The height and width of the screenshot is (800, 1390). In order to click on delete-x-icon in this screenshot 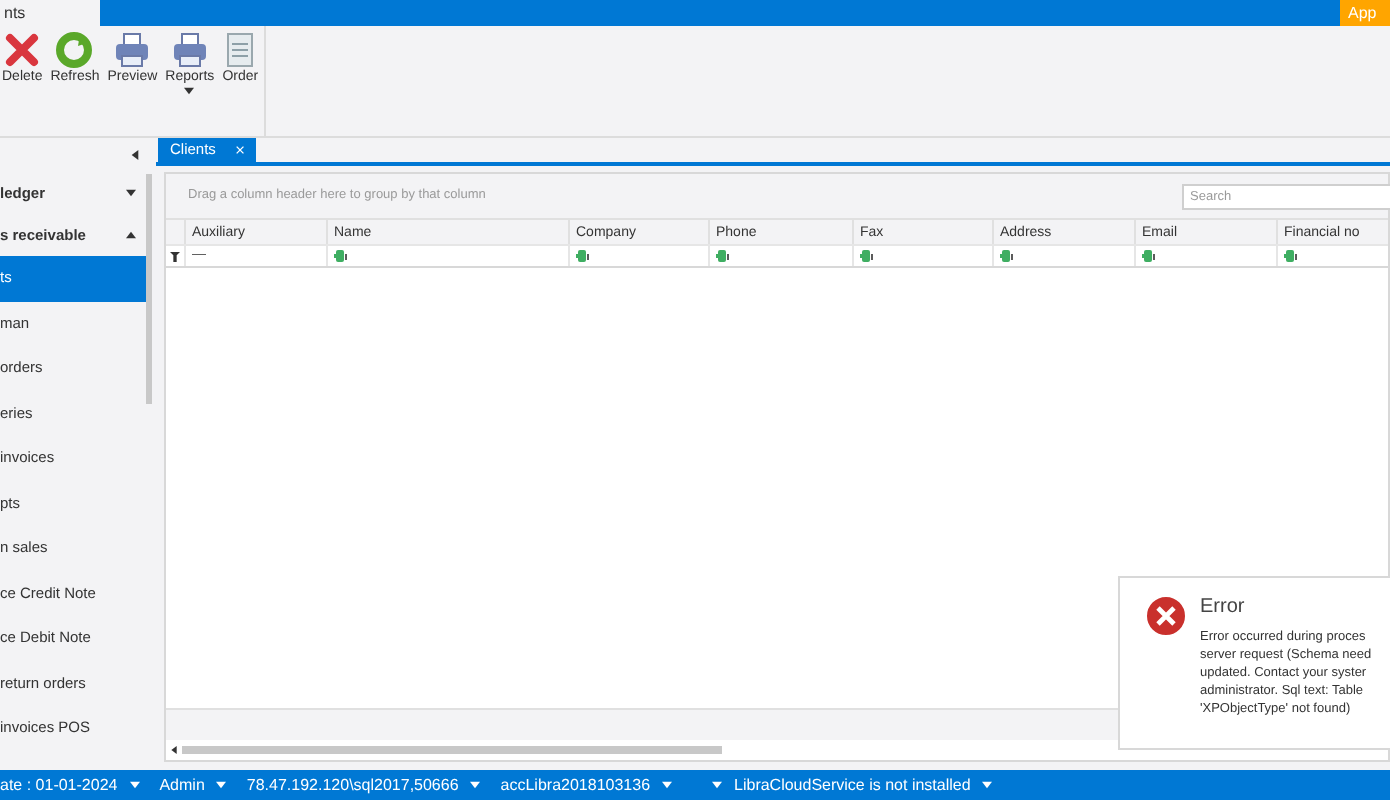, I will do `click(22, 50)`.